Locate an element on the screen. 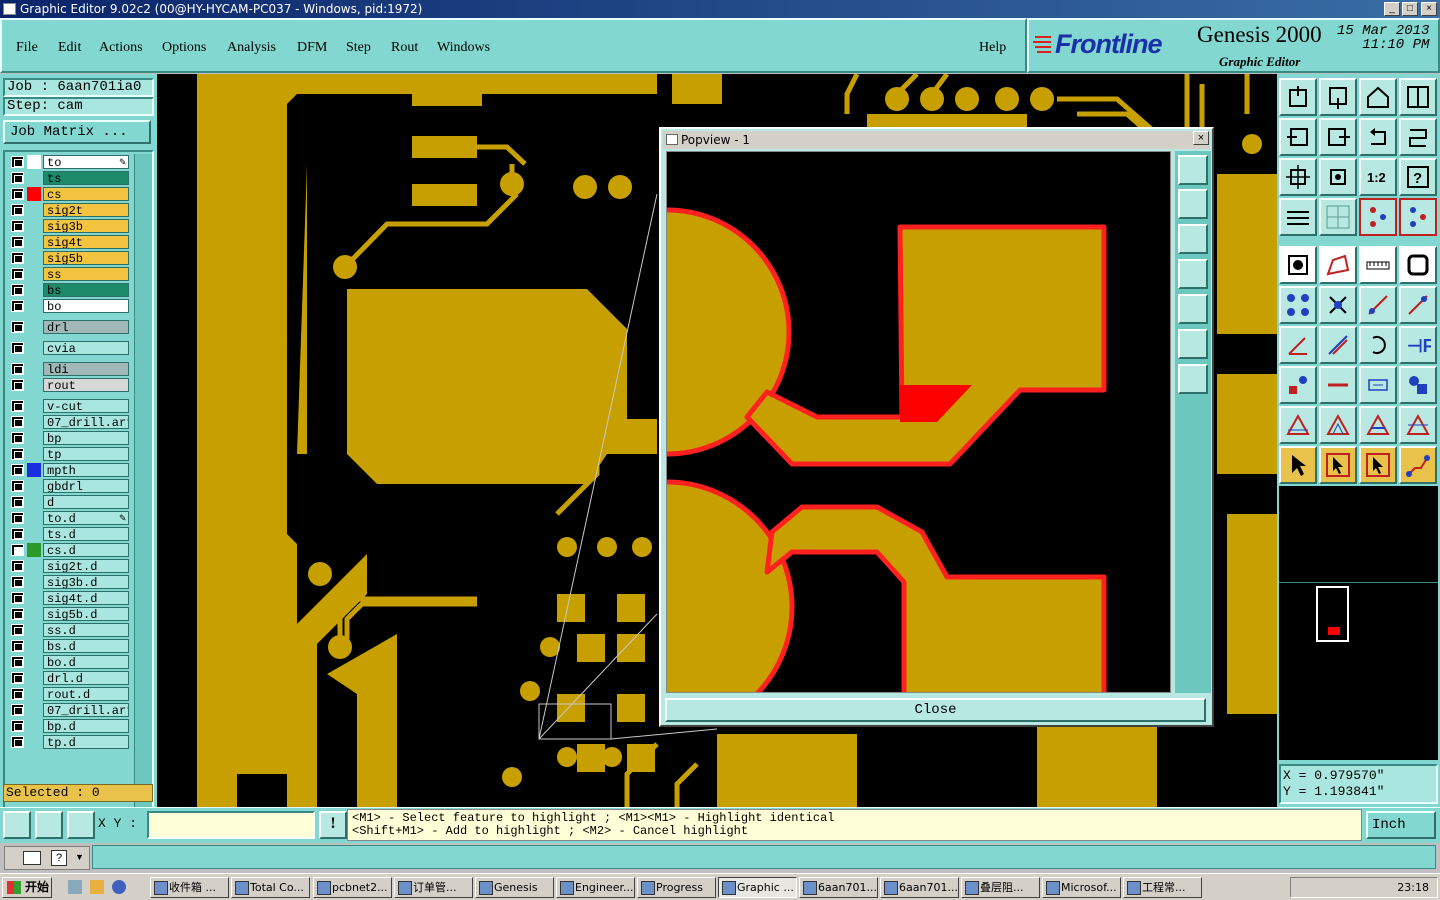  unit-selector: Inch is located at coordinates (1401, 825).